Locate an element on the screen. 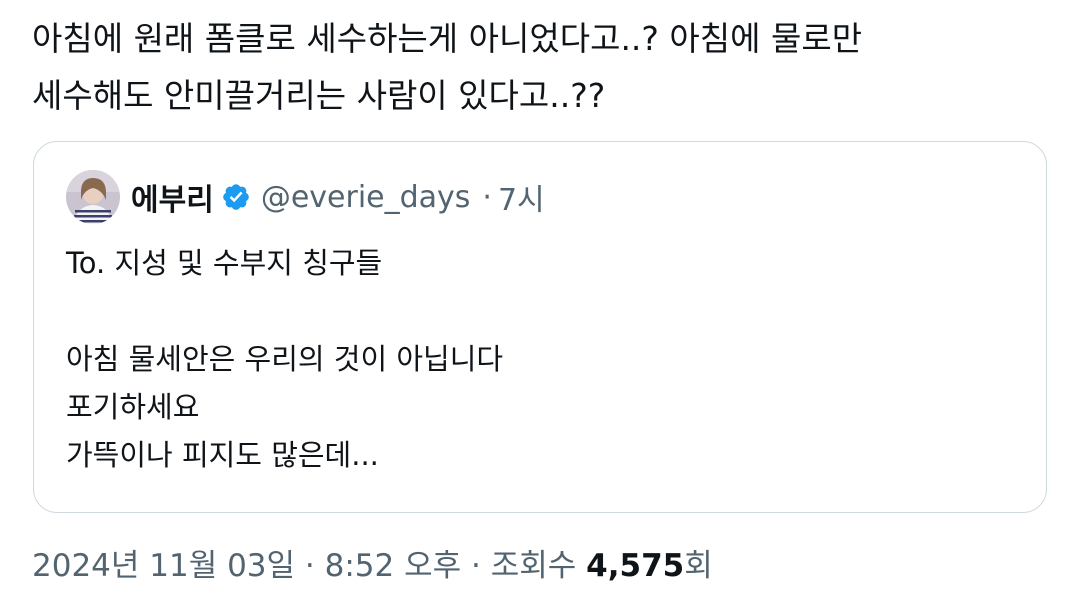 This screenshot has height=608, width=1080. quoted-tweet-line is located at coordinates (284, 311).